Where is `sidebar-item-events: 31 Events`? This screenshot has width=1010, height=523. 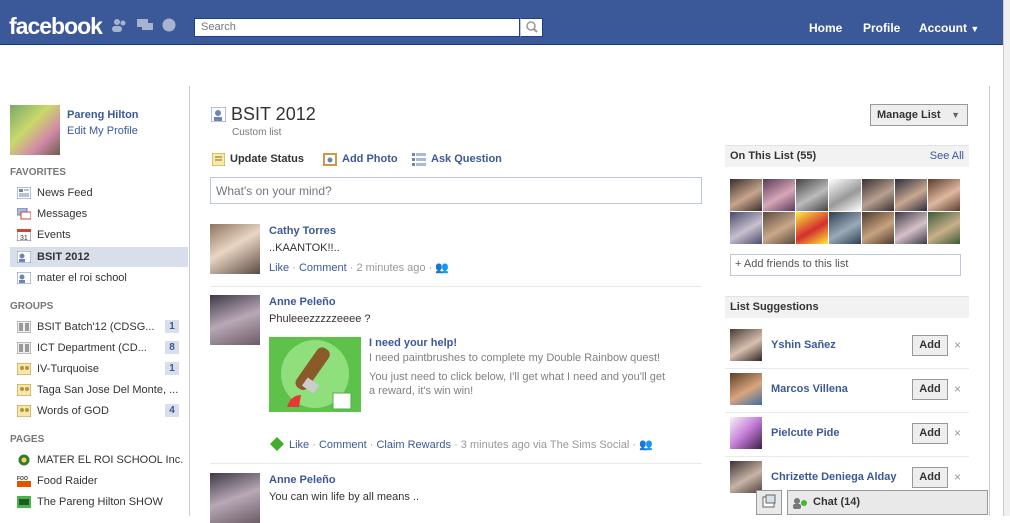
sidebar-item-events: 31 Events is located at coordinates (99, 235).